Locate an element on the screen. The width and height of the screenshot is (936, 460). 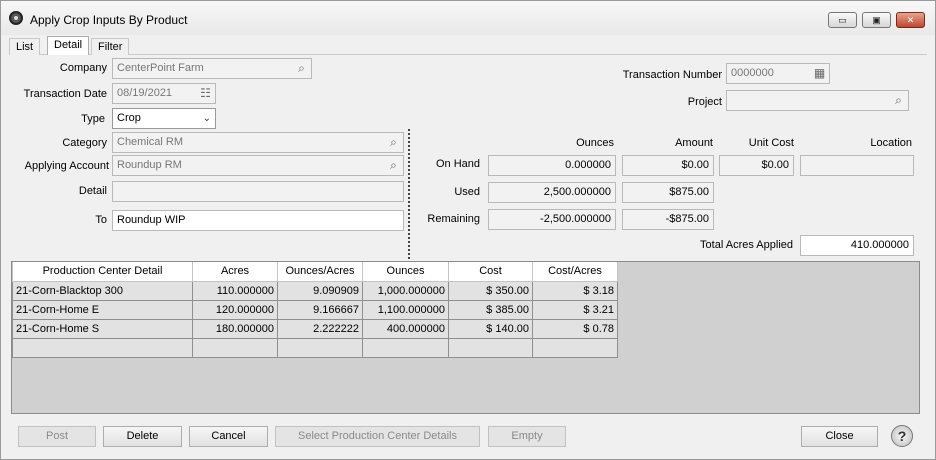
unit-cost-header: Unit Cost is located at coordinates (771, 143).